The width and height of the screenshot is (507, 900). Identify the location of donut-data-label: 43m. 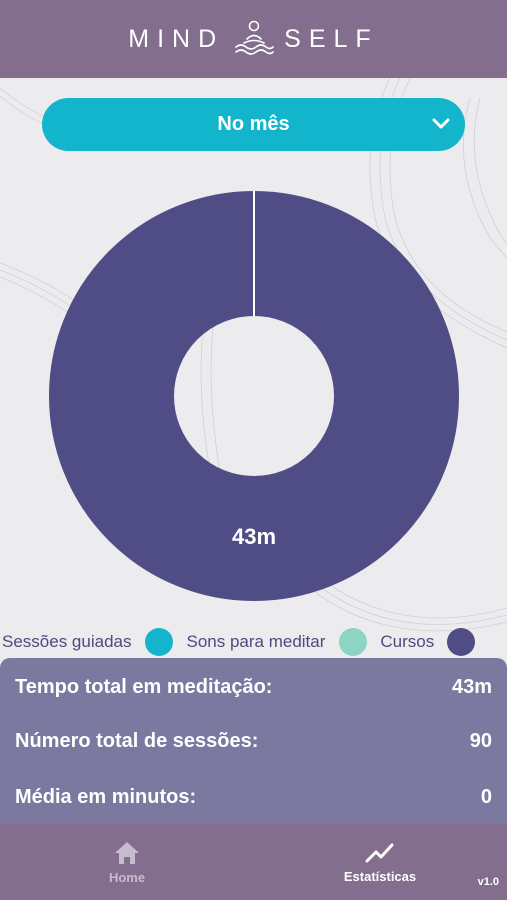
(254, 536).